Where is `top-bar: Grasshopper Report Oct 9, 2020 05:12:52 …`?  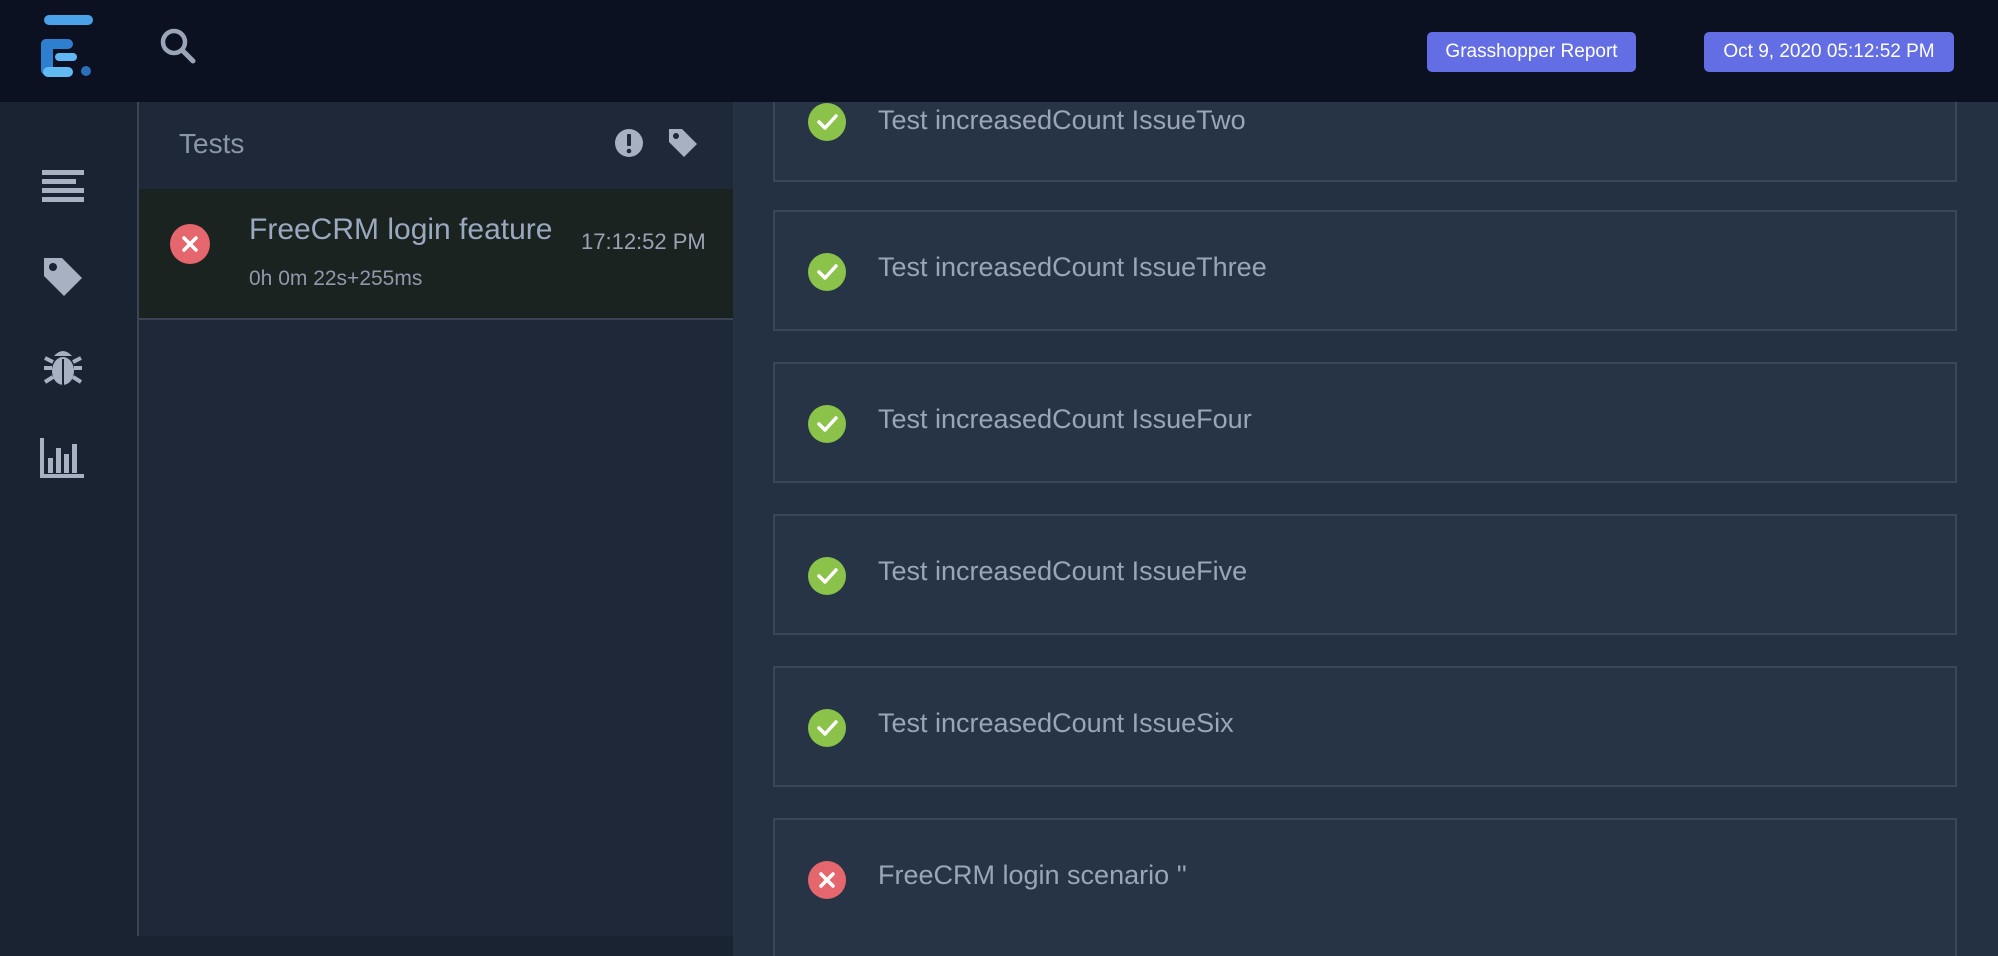 top-bar: Grasshopper Report Oct 9, 2020 05:12:52 … is located at coordinates (999, 51).